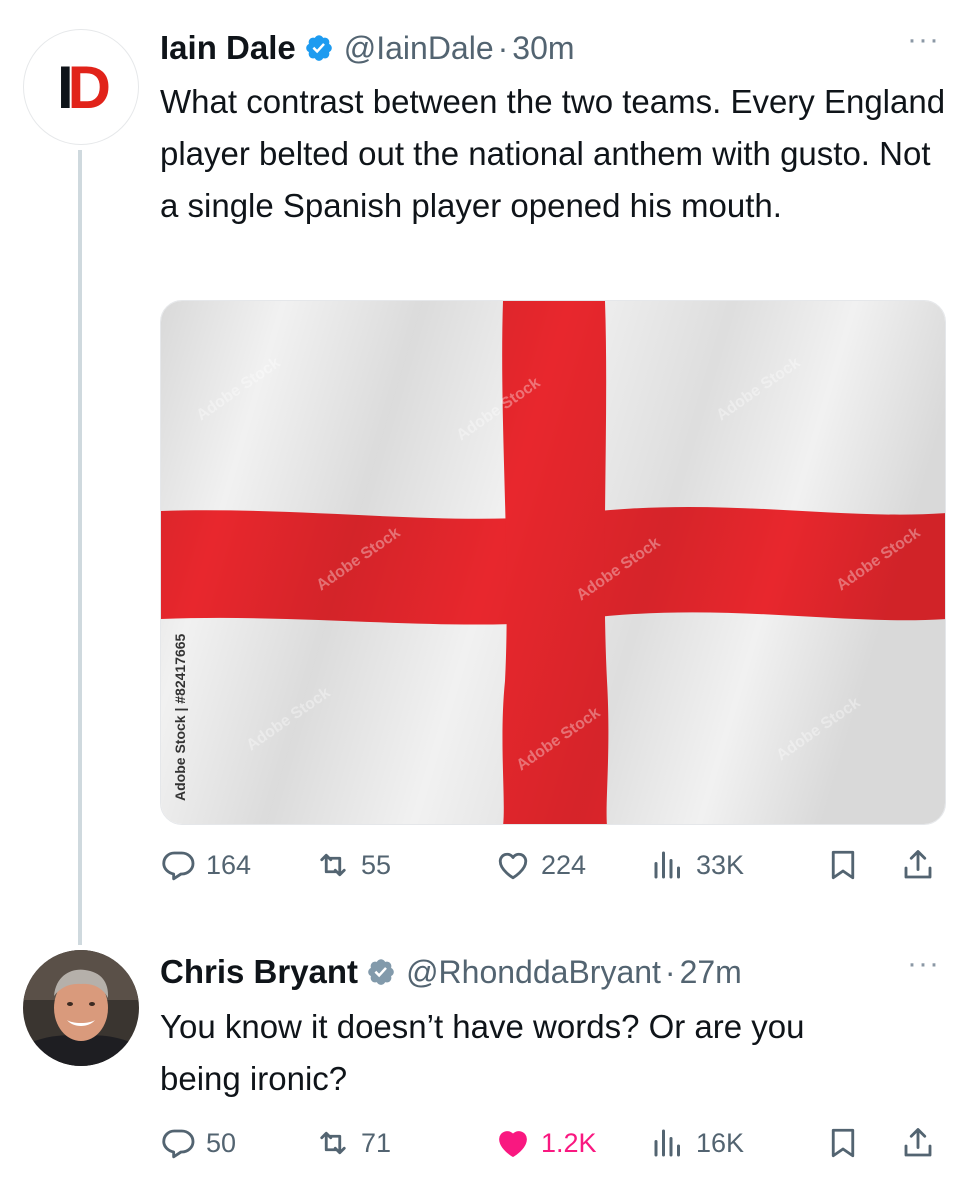 The image size is (960, 1200). Describe the element at coordinates (221, 1142) in the screenshot. I see `reply-count: 50` at that location.